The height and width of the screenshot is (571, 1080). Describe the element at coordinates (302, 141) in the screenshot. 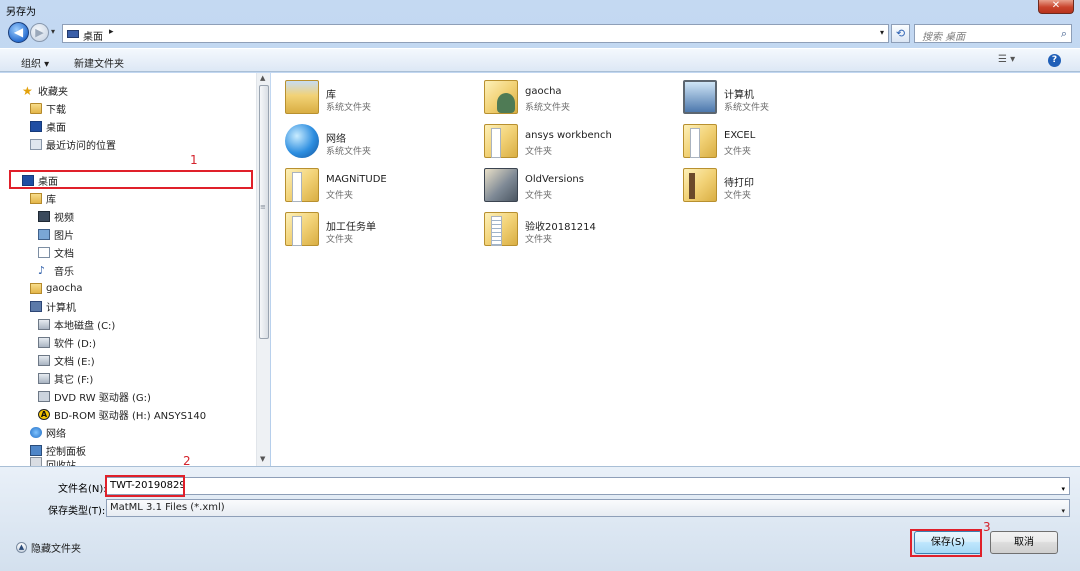

I see `network-globe-icon` at that location.